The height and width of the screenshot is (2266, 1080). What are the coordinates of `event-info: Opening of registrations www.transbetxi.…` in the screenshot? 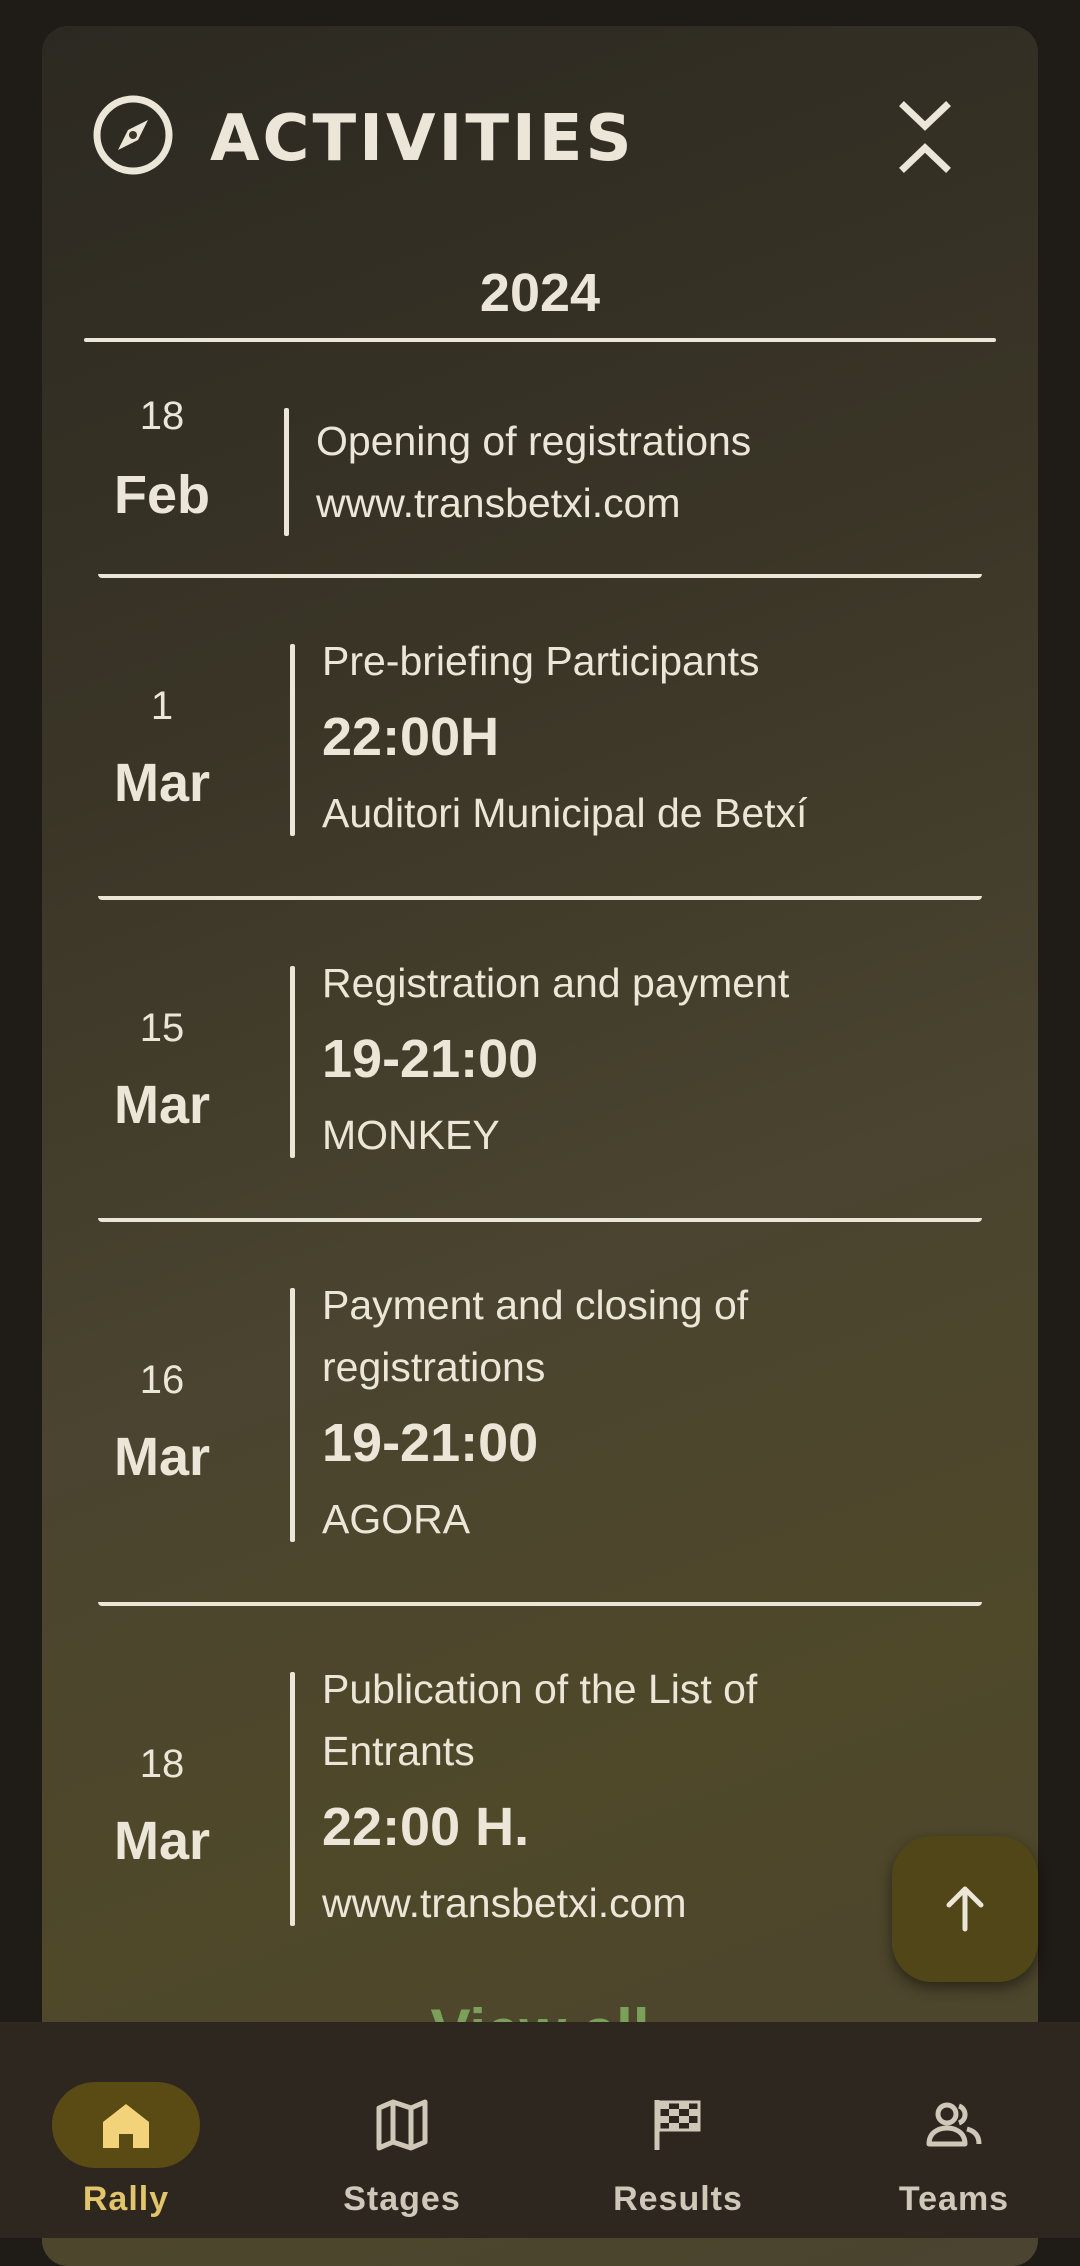 It's located at (636, 472).